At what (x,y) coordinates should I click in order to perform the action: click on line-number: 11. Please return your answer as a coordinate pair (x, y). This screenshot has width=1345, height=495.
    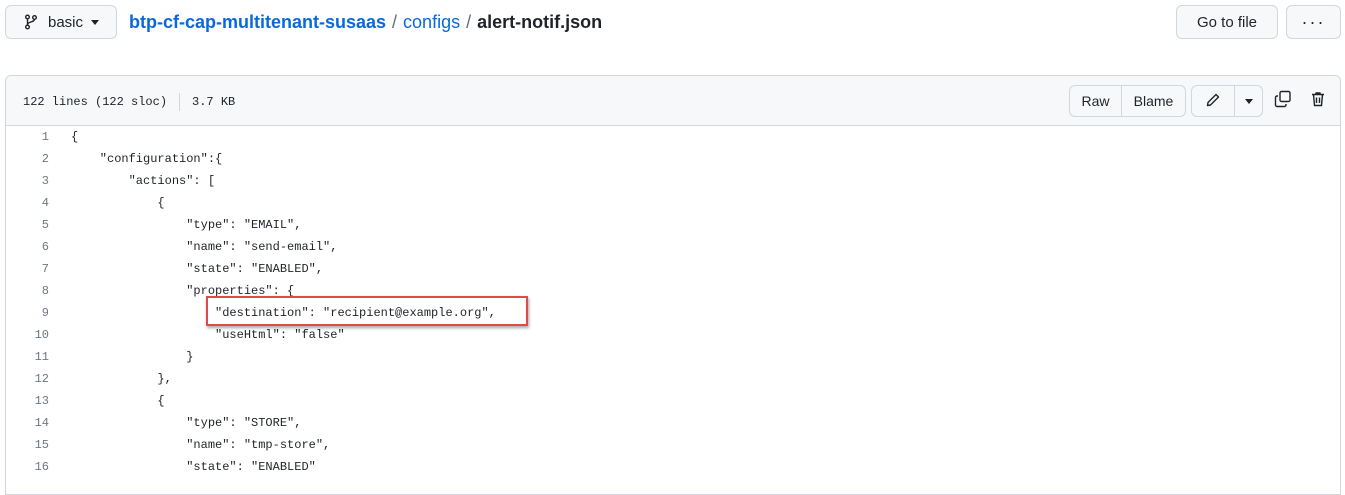
    Looking at the image, I should click on (27, 357).